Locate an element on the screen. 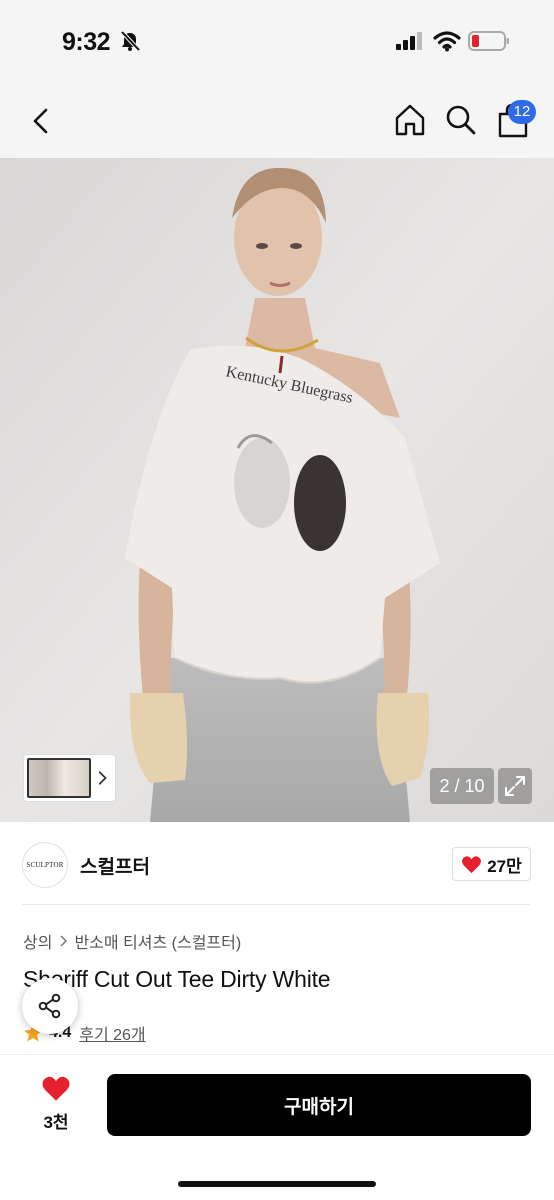 This screenshot has height=1200, width=554. expand-image-button is located at coordinates (515, 786).